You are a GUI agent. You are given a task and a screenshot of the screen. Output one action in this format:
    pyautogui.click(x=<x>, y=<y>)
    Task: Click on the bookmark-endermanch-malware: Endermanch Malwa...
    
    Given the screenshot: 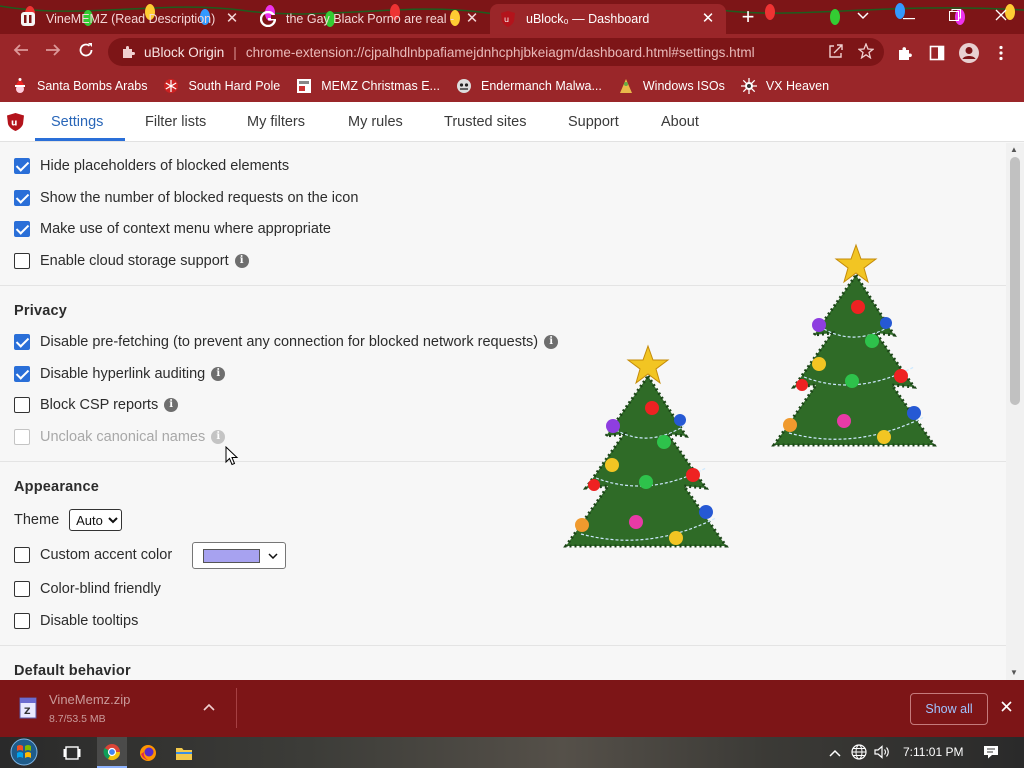 What is the action you would take?
    pyautogui.click(x=529, y=86)
    